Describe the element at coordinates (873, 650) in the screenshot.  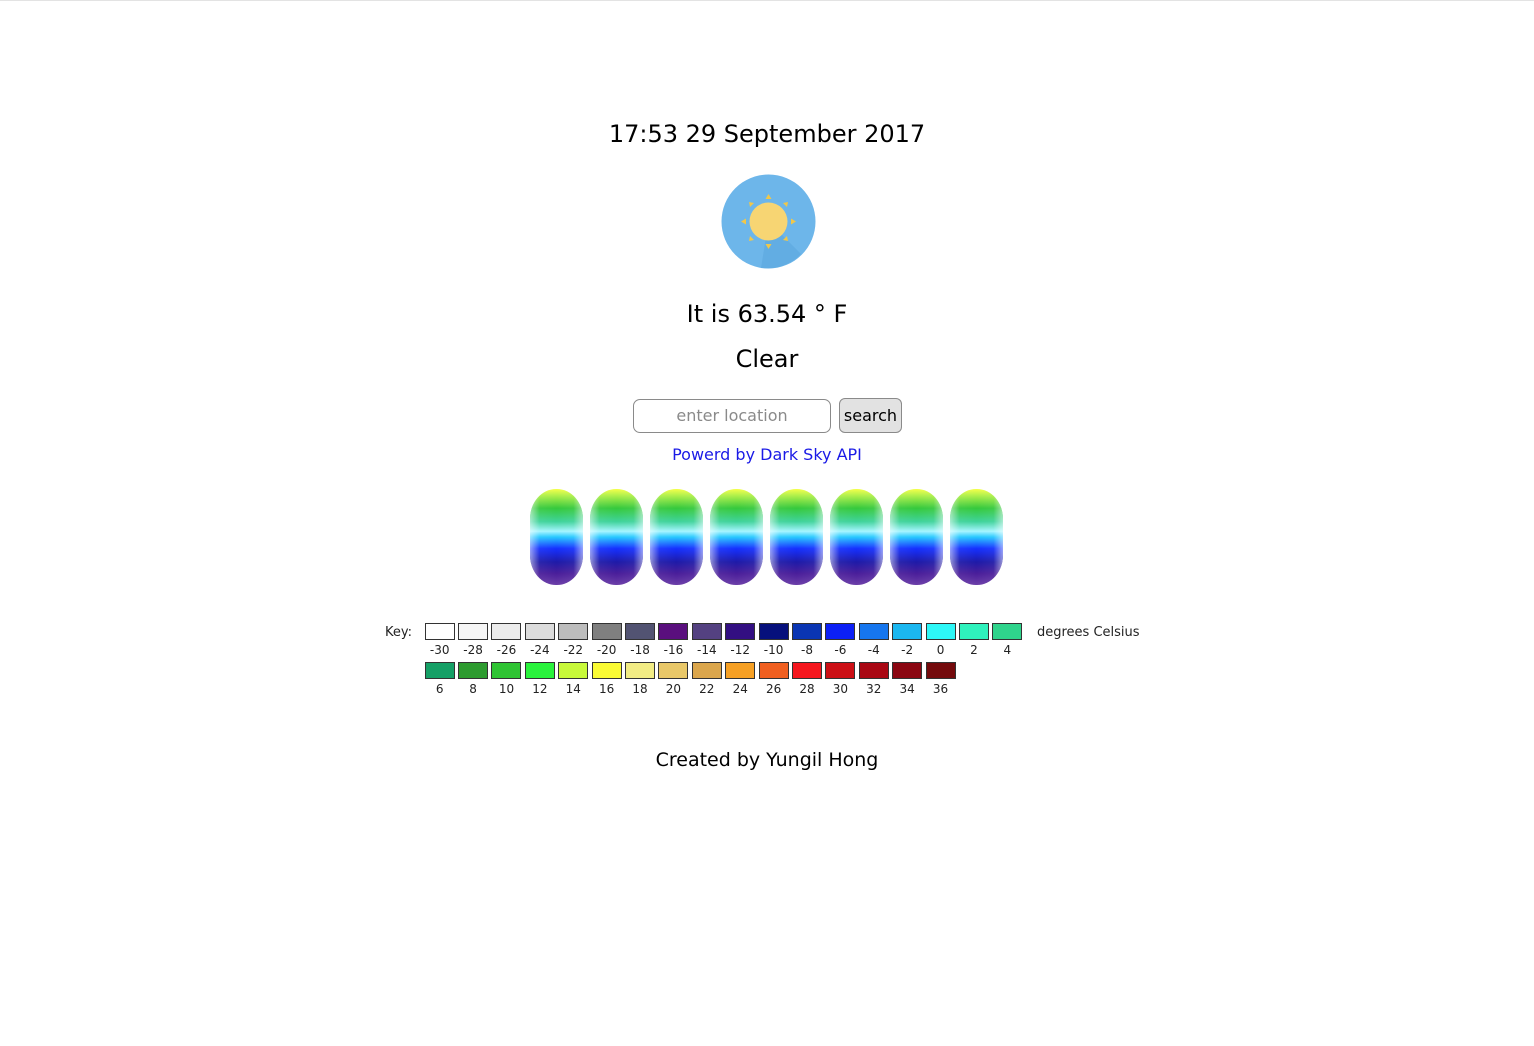
I see `legend-value: -4` at that location.